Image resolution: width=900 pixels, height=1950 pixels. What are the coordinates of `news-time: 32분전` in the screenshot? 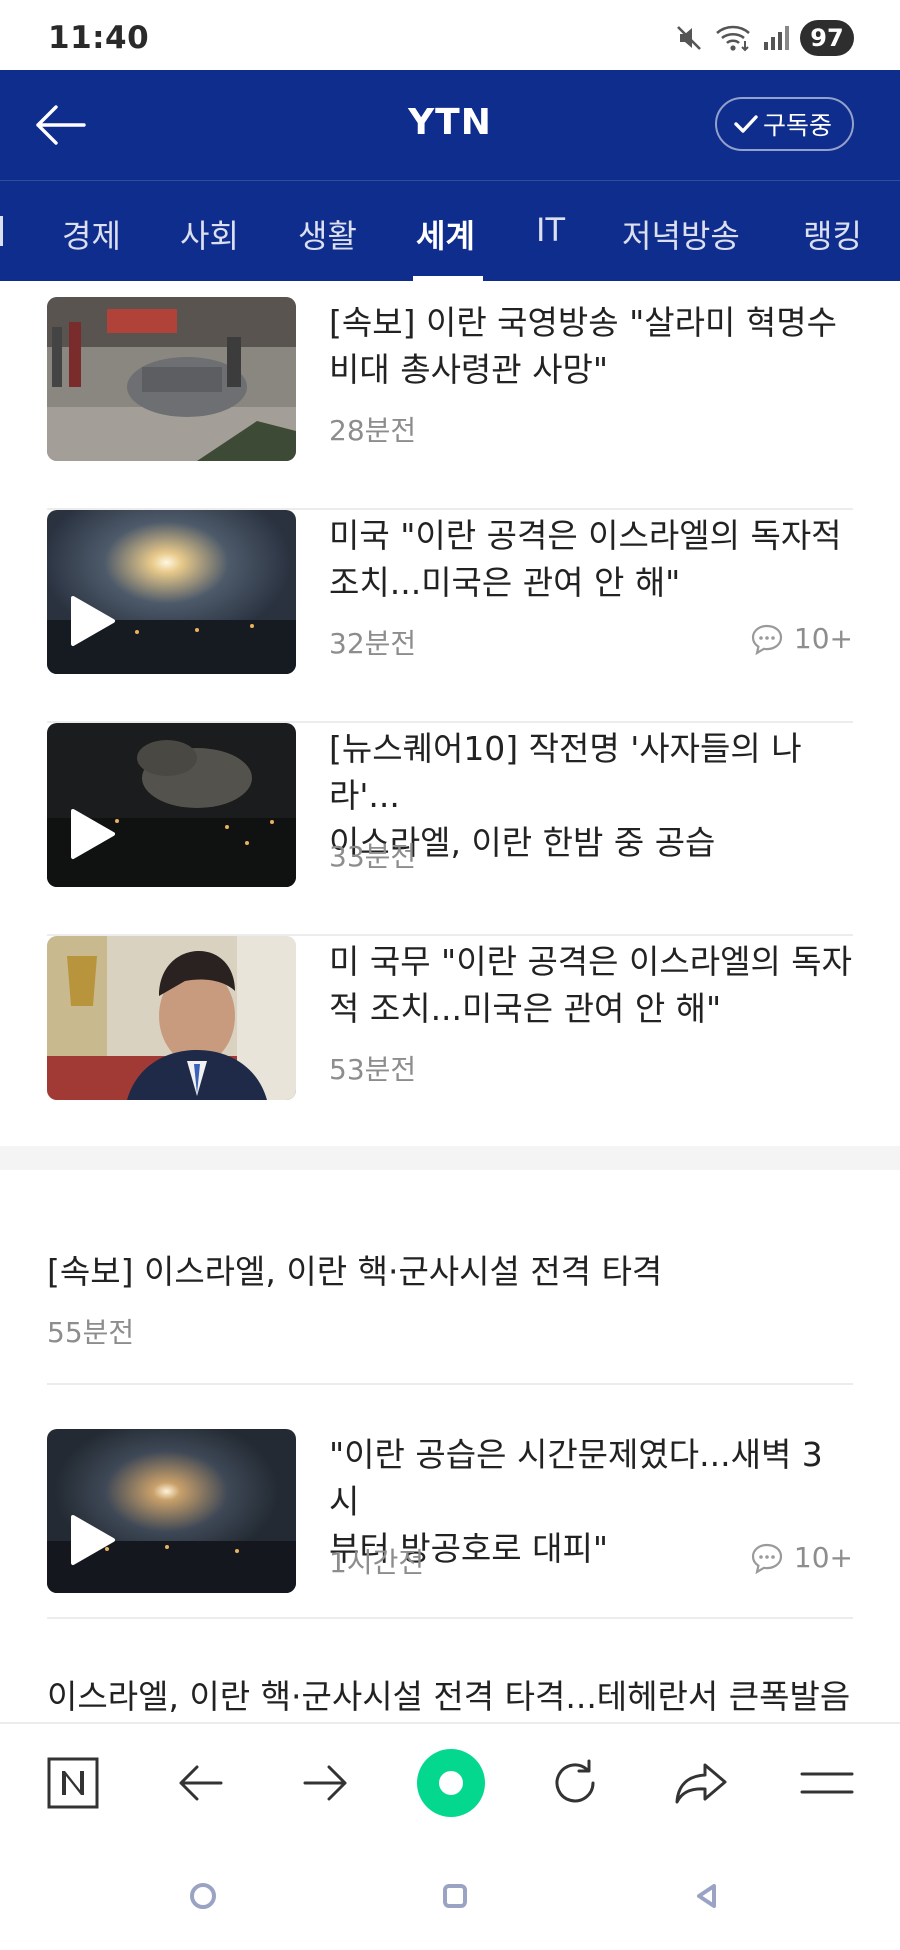 It's located at (373, 643).